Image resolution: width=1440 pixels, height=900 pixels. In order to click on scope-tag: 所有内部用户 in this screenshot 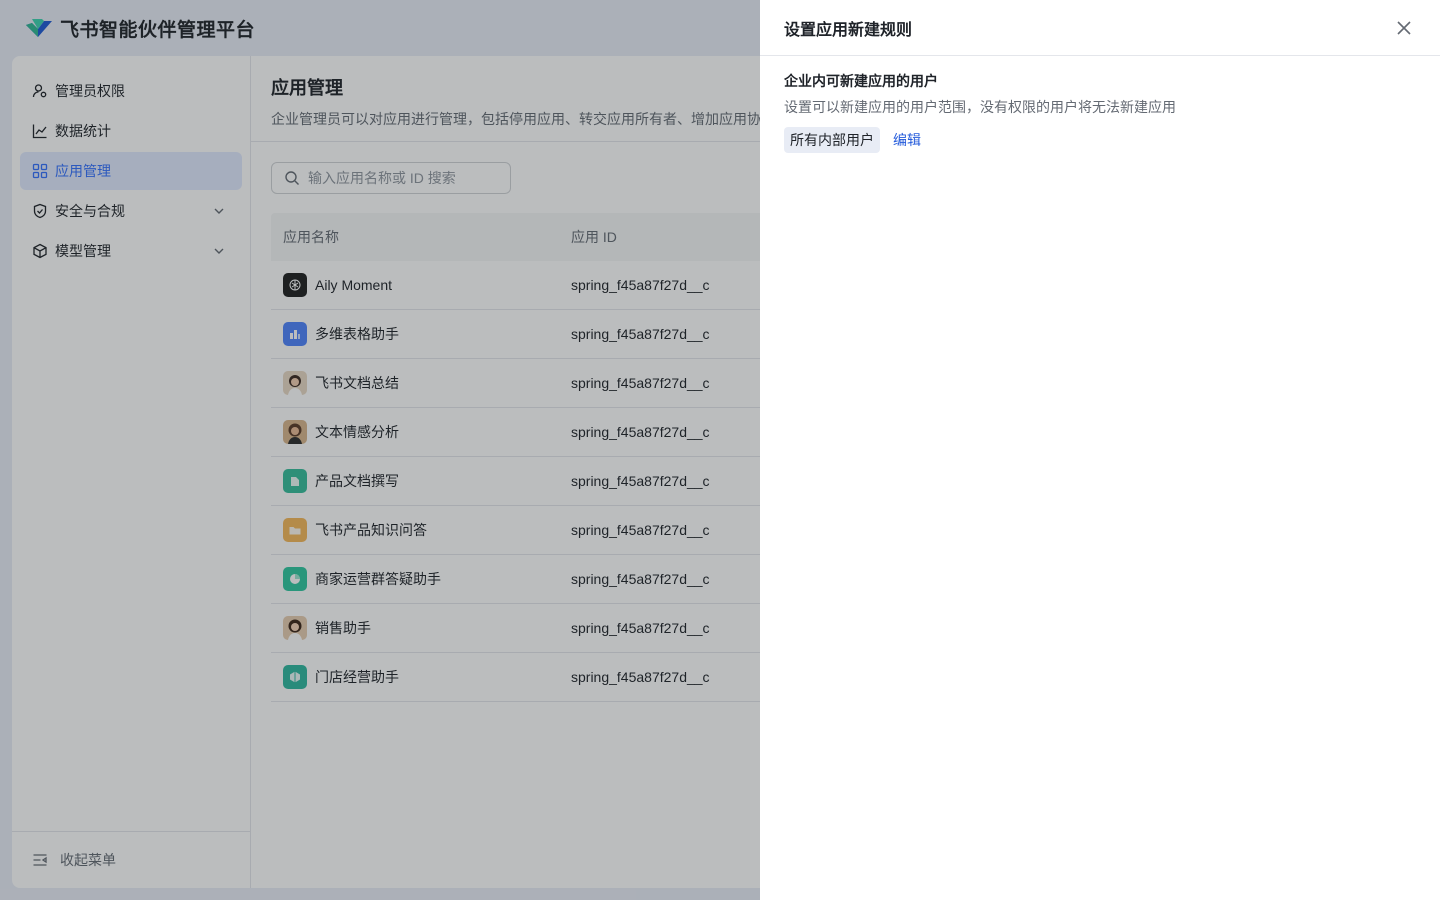, I will do `click(832, 140)`.